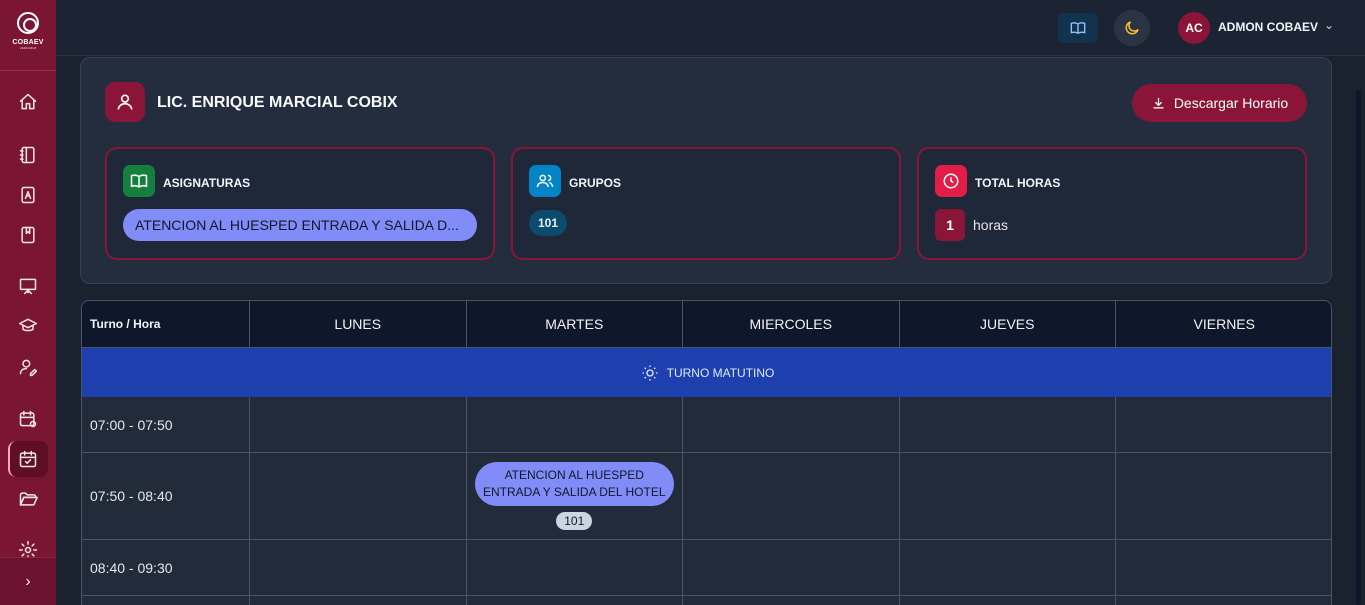  I want to click on sun-icon, so click(650, 372).